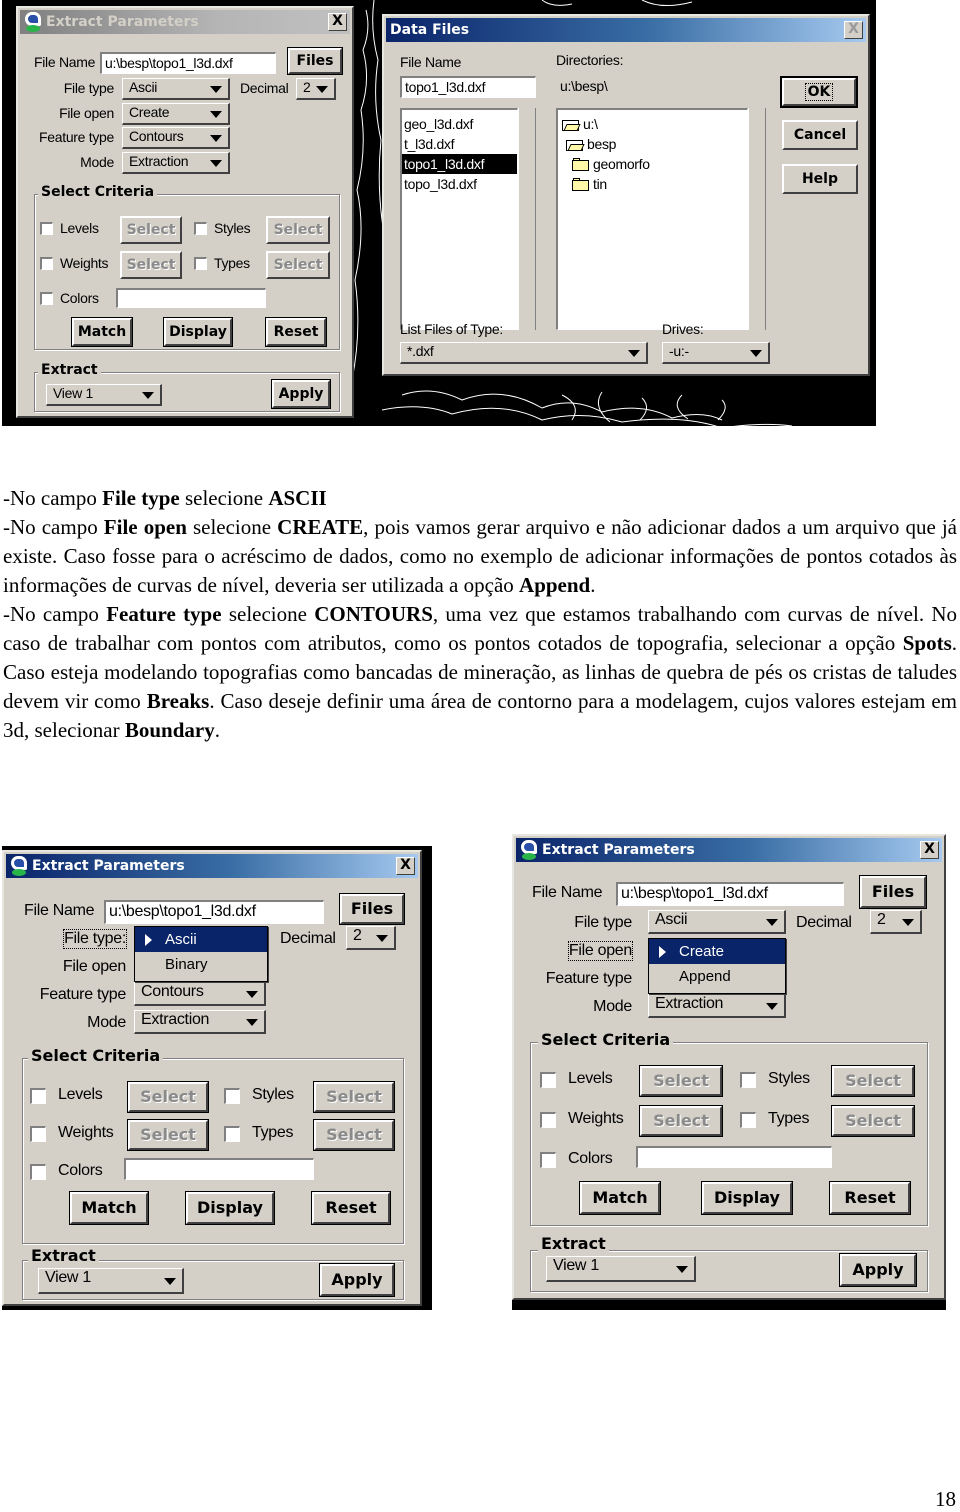 This screenshot has width=960, height=1512. Describe the element at coordinates (459, 184) in the screenshot. I see `file-list-item: topo_l3d.dxf` at that location.